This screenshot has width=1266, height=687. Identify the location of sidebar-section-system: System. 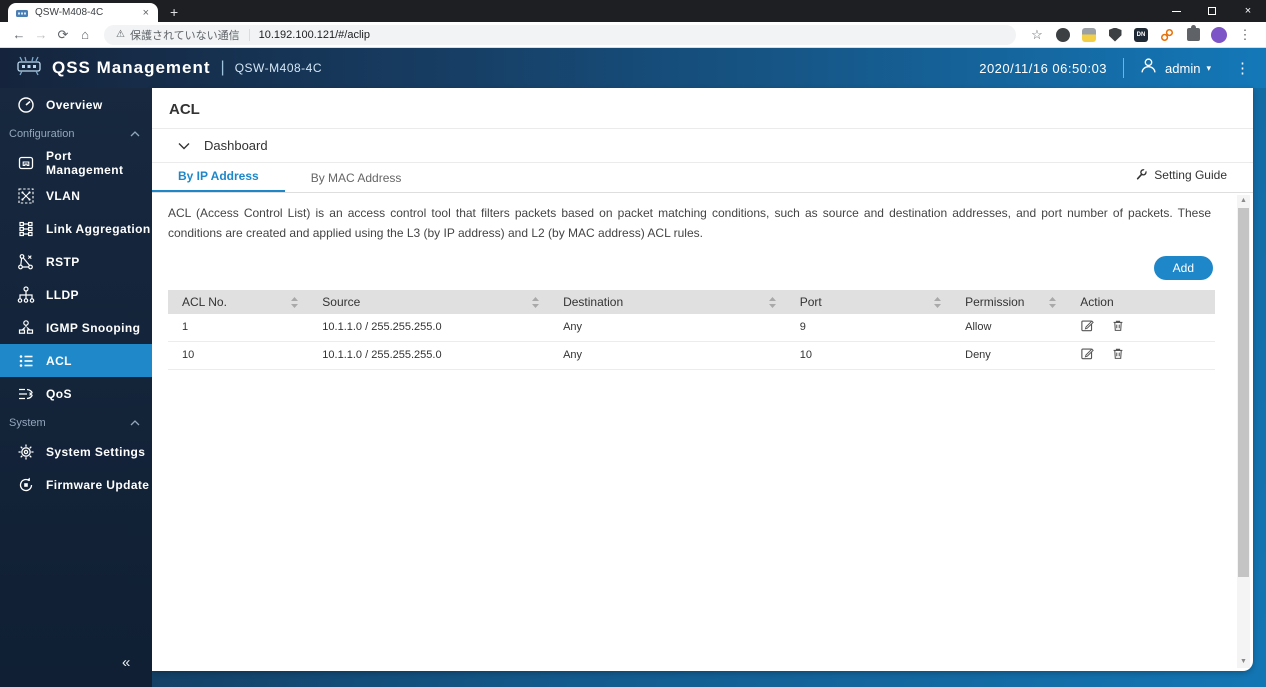
(76, 422).